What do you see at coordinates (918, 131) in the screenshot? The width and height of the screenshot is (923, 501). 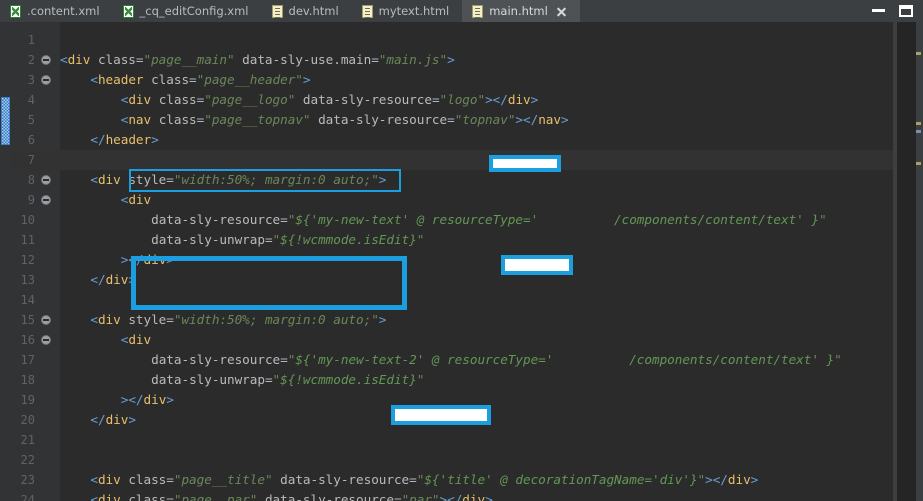 I see `stripe-mark-info` at bounding box center [918, 131].